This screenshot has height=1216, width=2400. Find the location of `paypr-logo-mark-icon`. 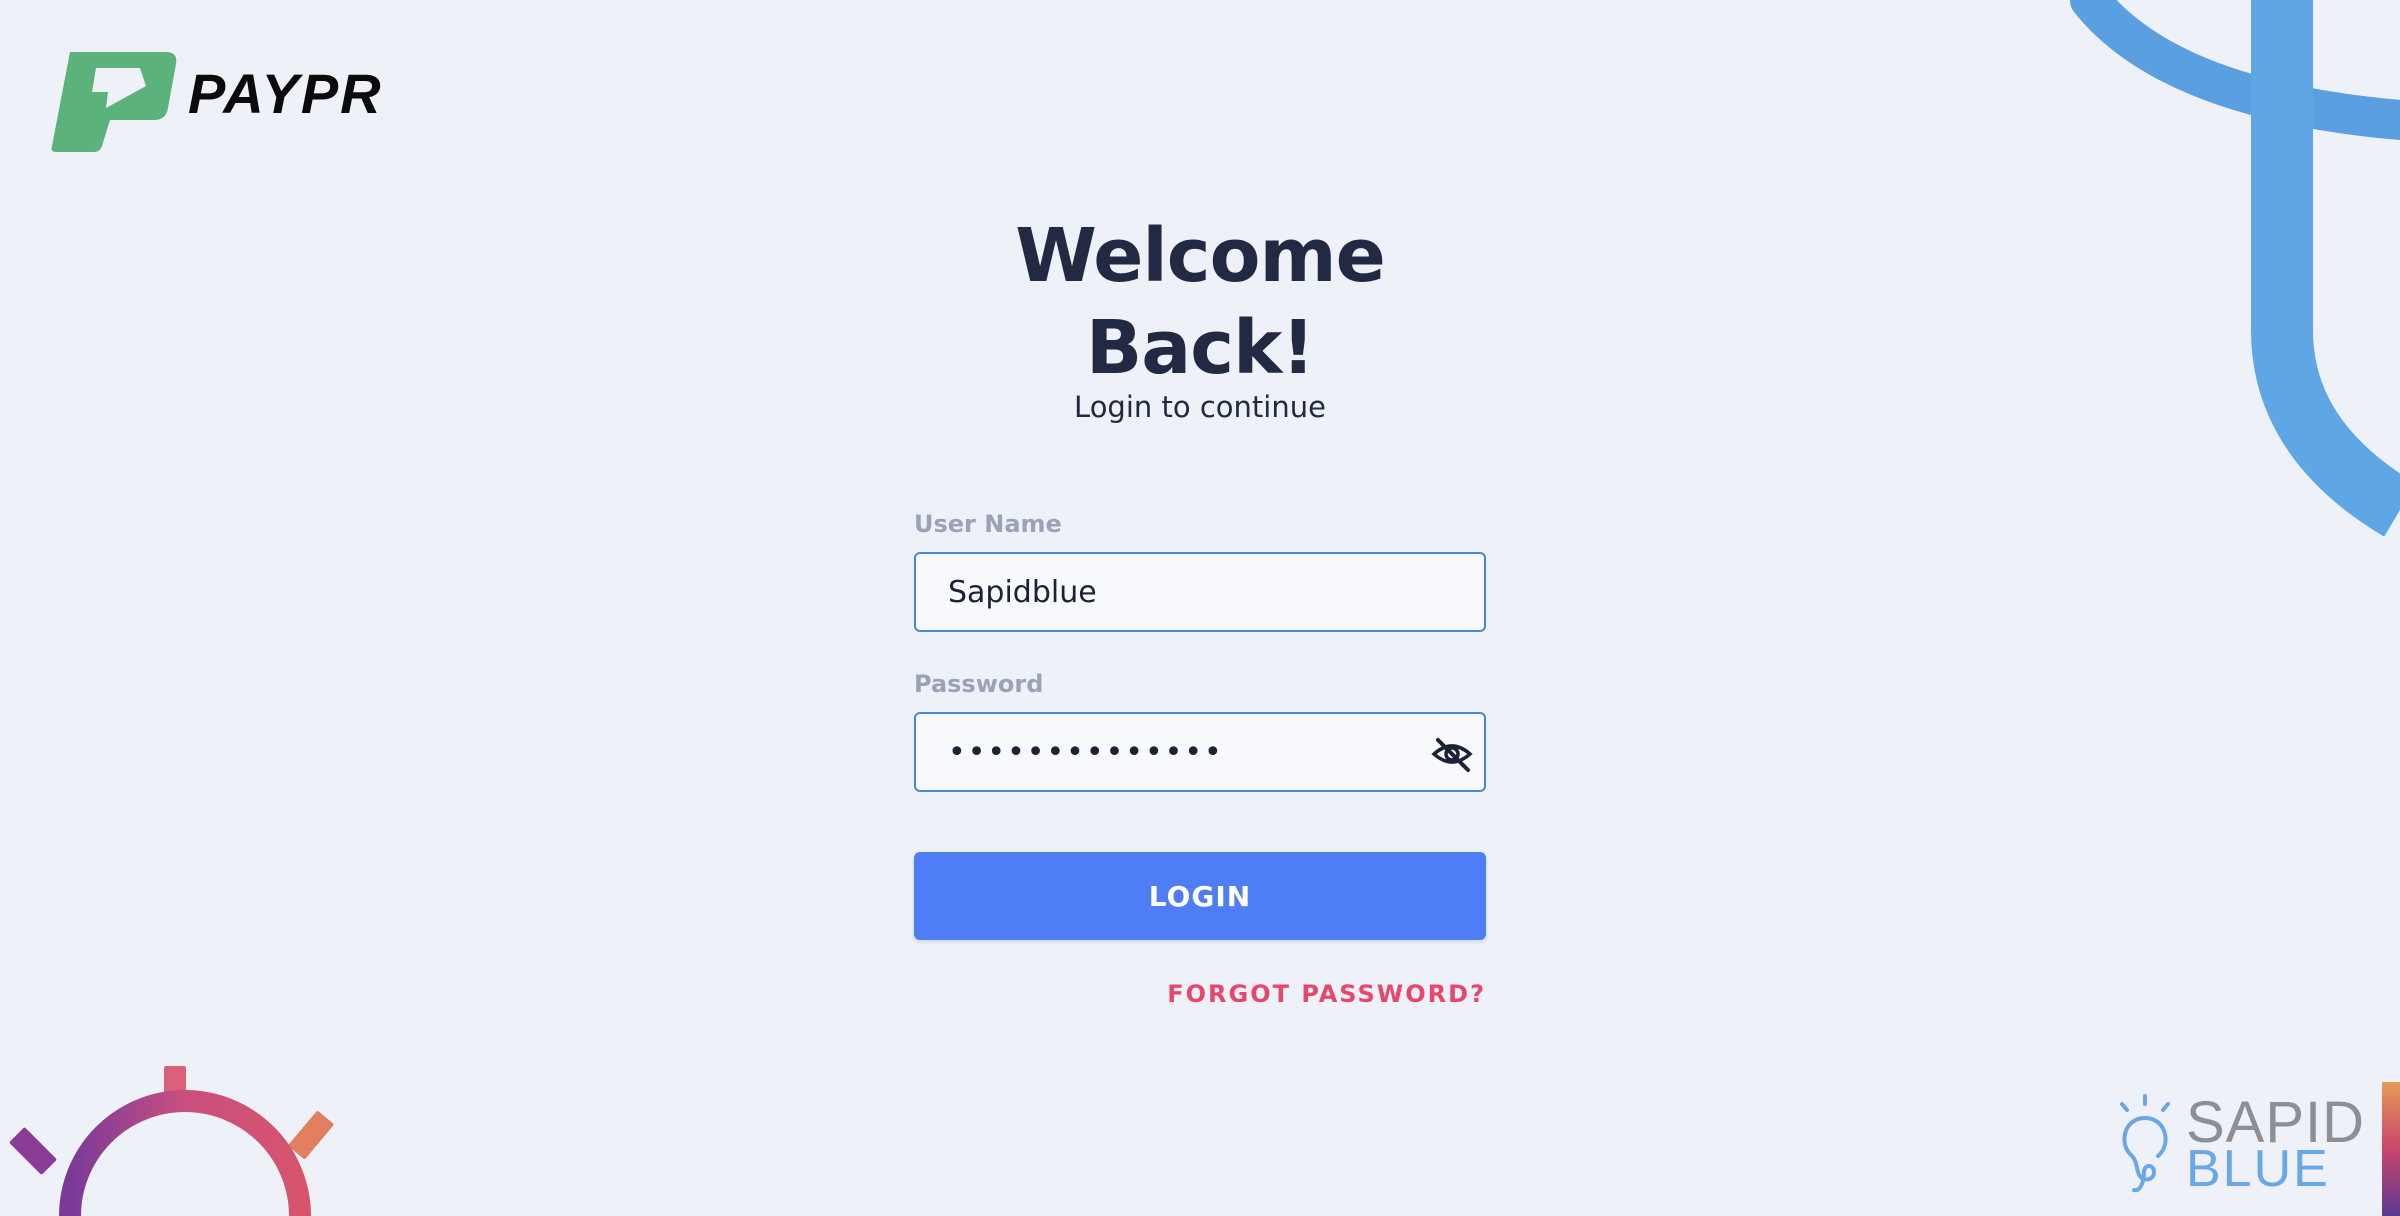

paypr-logo-mark-icon is located at coordinates (114, 102).